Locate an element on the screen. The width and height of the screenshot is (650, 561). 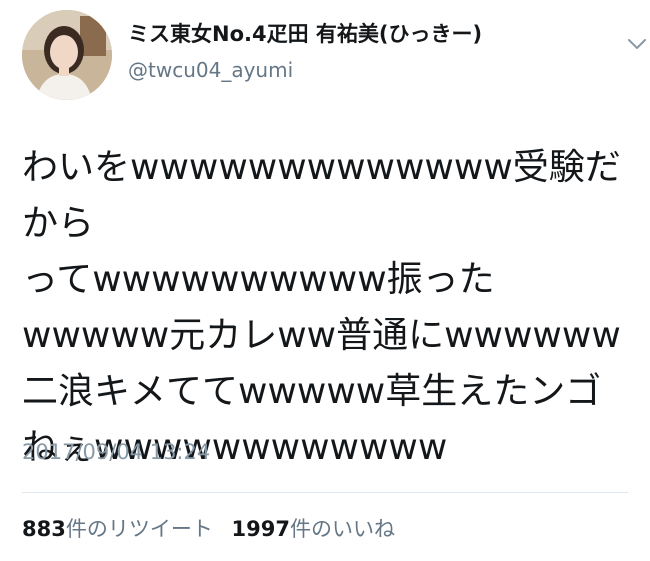
display-name: ミス東女No.4疋田 有祐美(ひっきー) is located at coordinates (363, 34).